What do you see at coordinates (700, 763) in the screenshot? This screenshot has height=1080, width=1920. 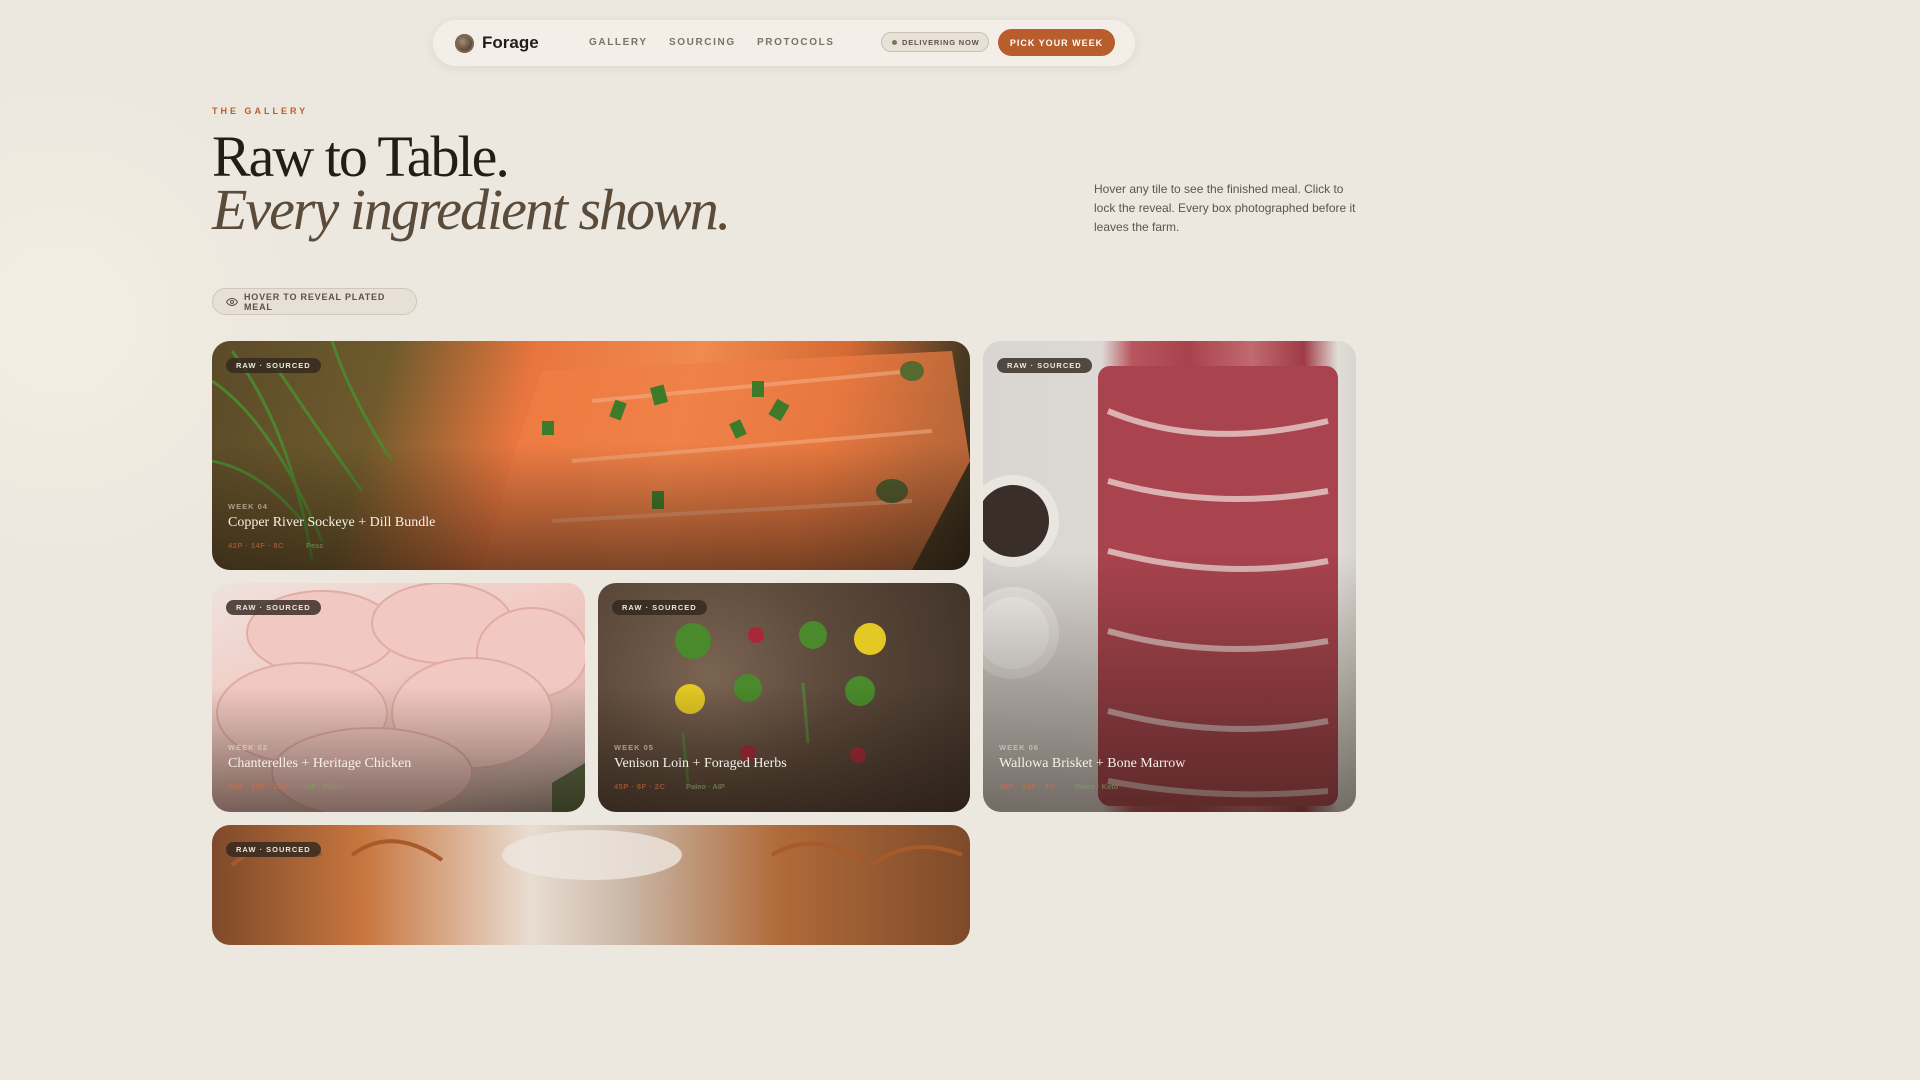 I see `tile-title: Venison Loin + Foraged Herbs` at bounding box center [700, 763].